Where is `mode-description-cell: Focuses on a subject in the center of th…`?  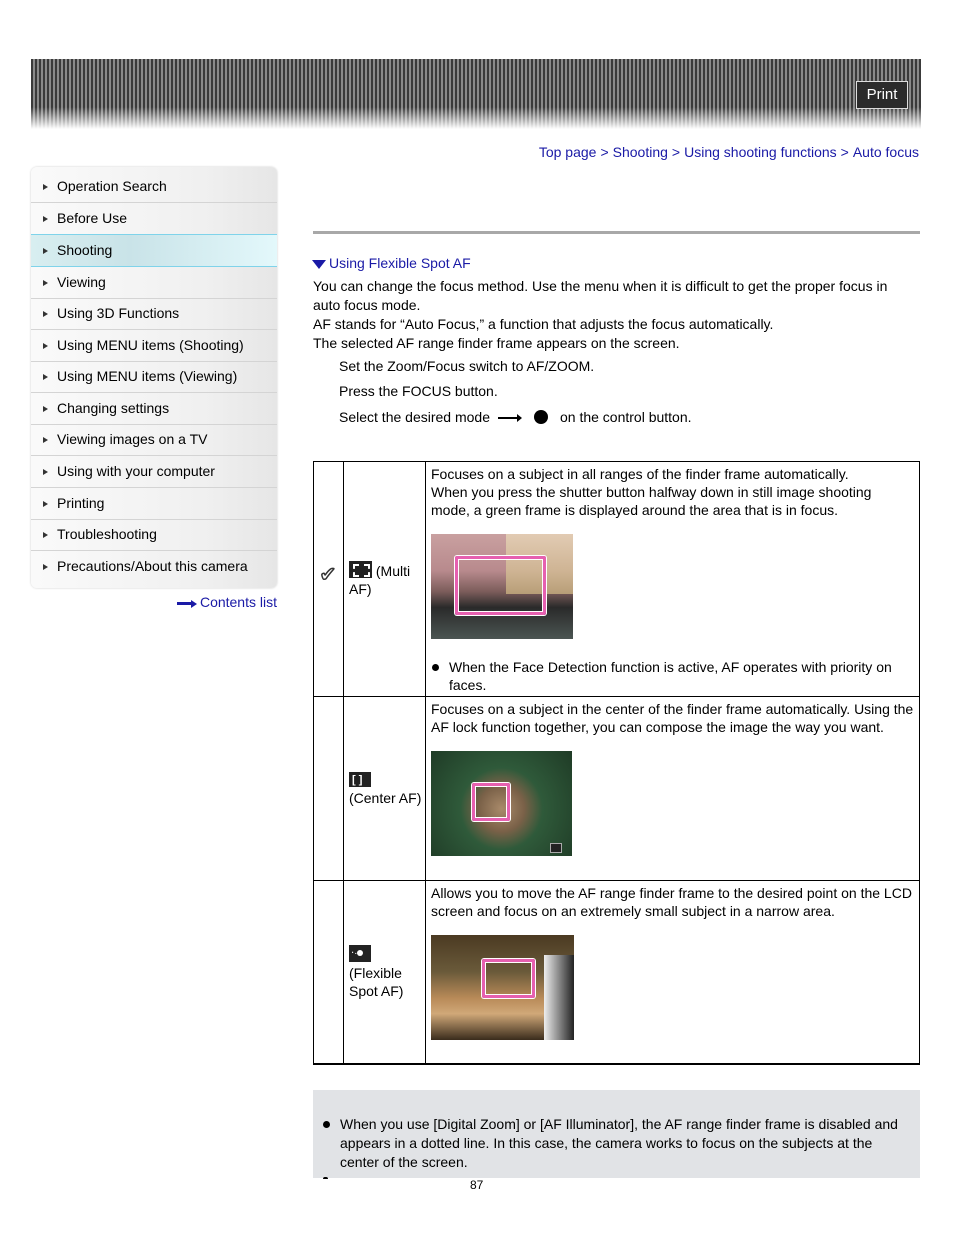
mode-description-cell: Focuses on a subject in the center of th… is located at coordinates (672, 788).